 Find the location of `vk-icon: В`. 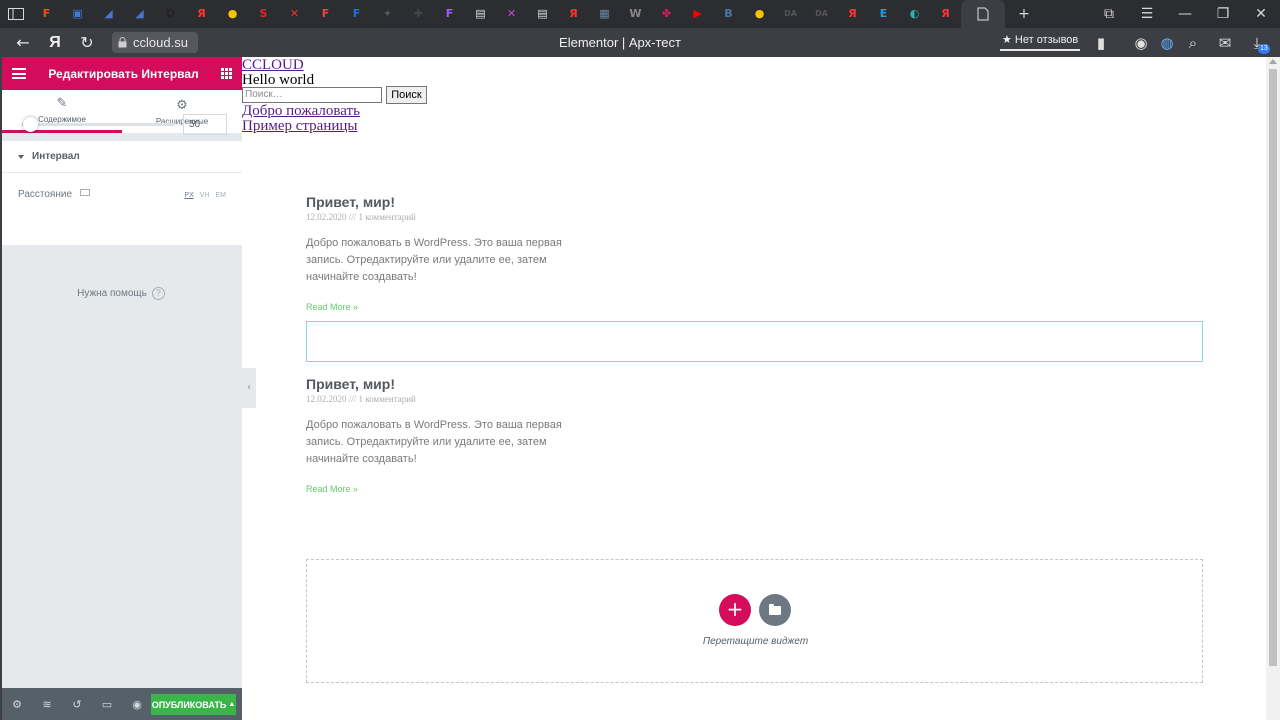

vk-icon: В is located at coordinates (728, 13).